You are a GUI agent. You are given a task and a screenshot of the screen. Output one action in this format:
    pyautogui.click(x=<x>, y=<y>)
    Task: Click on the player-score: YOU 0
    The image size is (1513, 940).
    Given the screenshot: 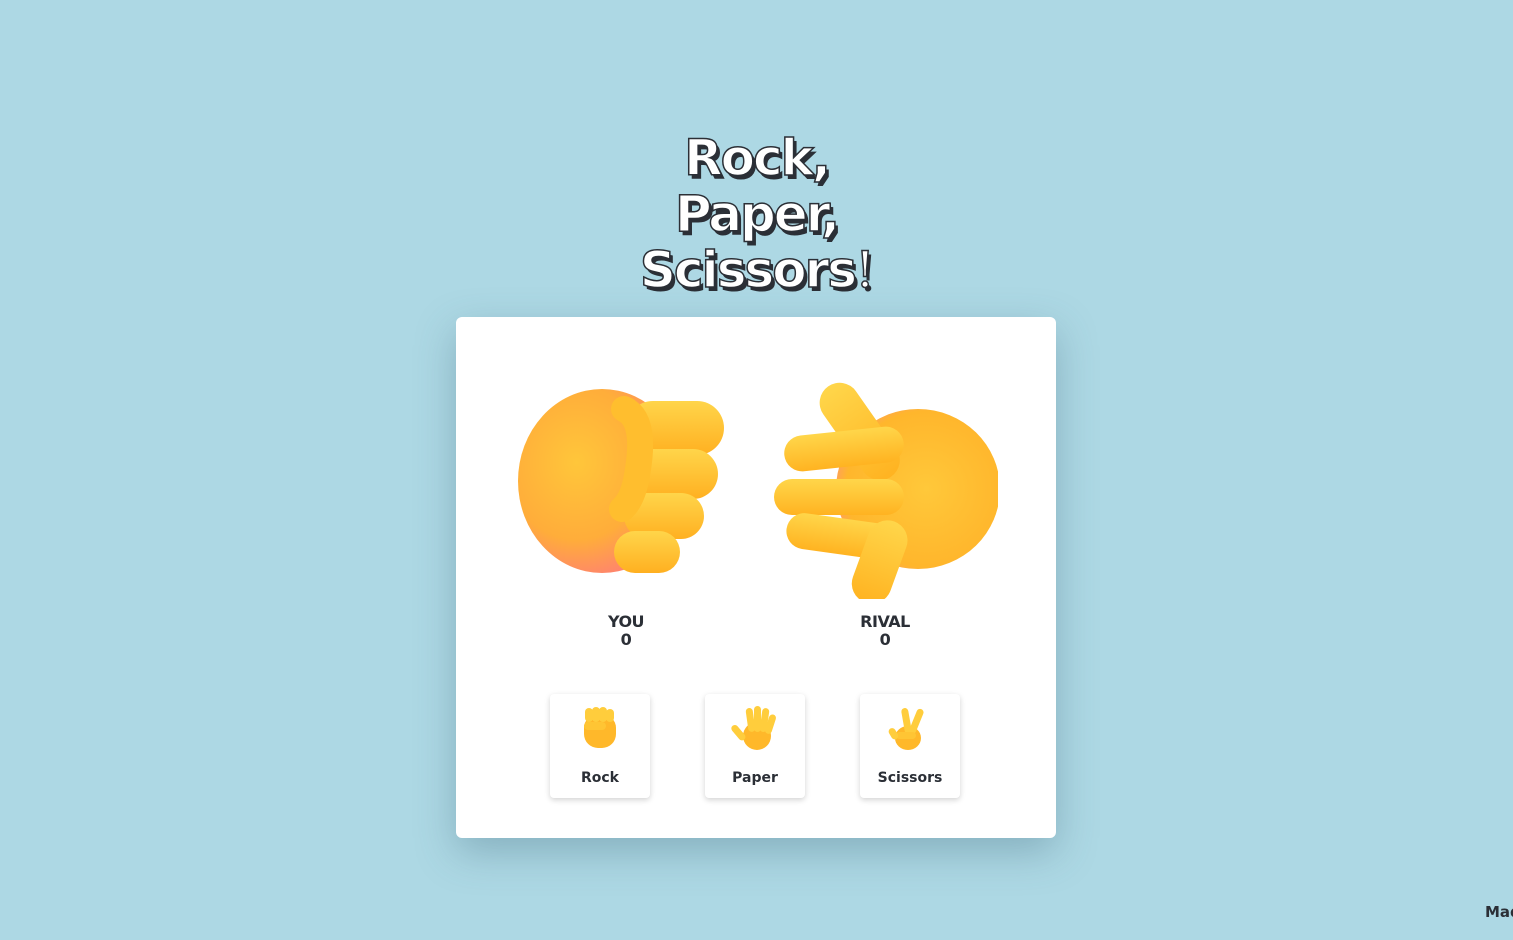 What is the action you would take?
    pyautogui.click(x=626, y=631)
    